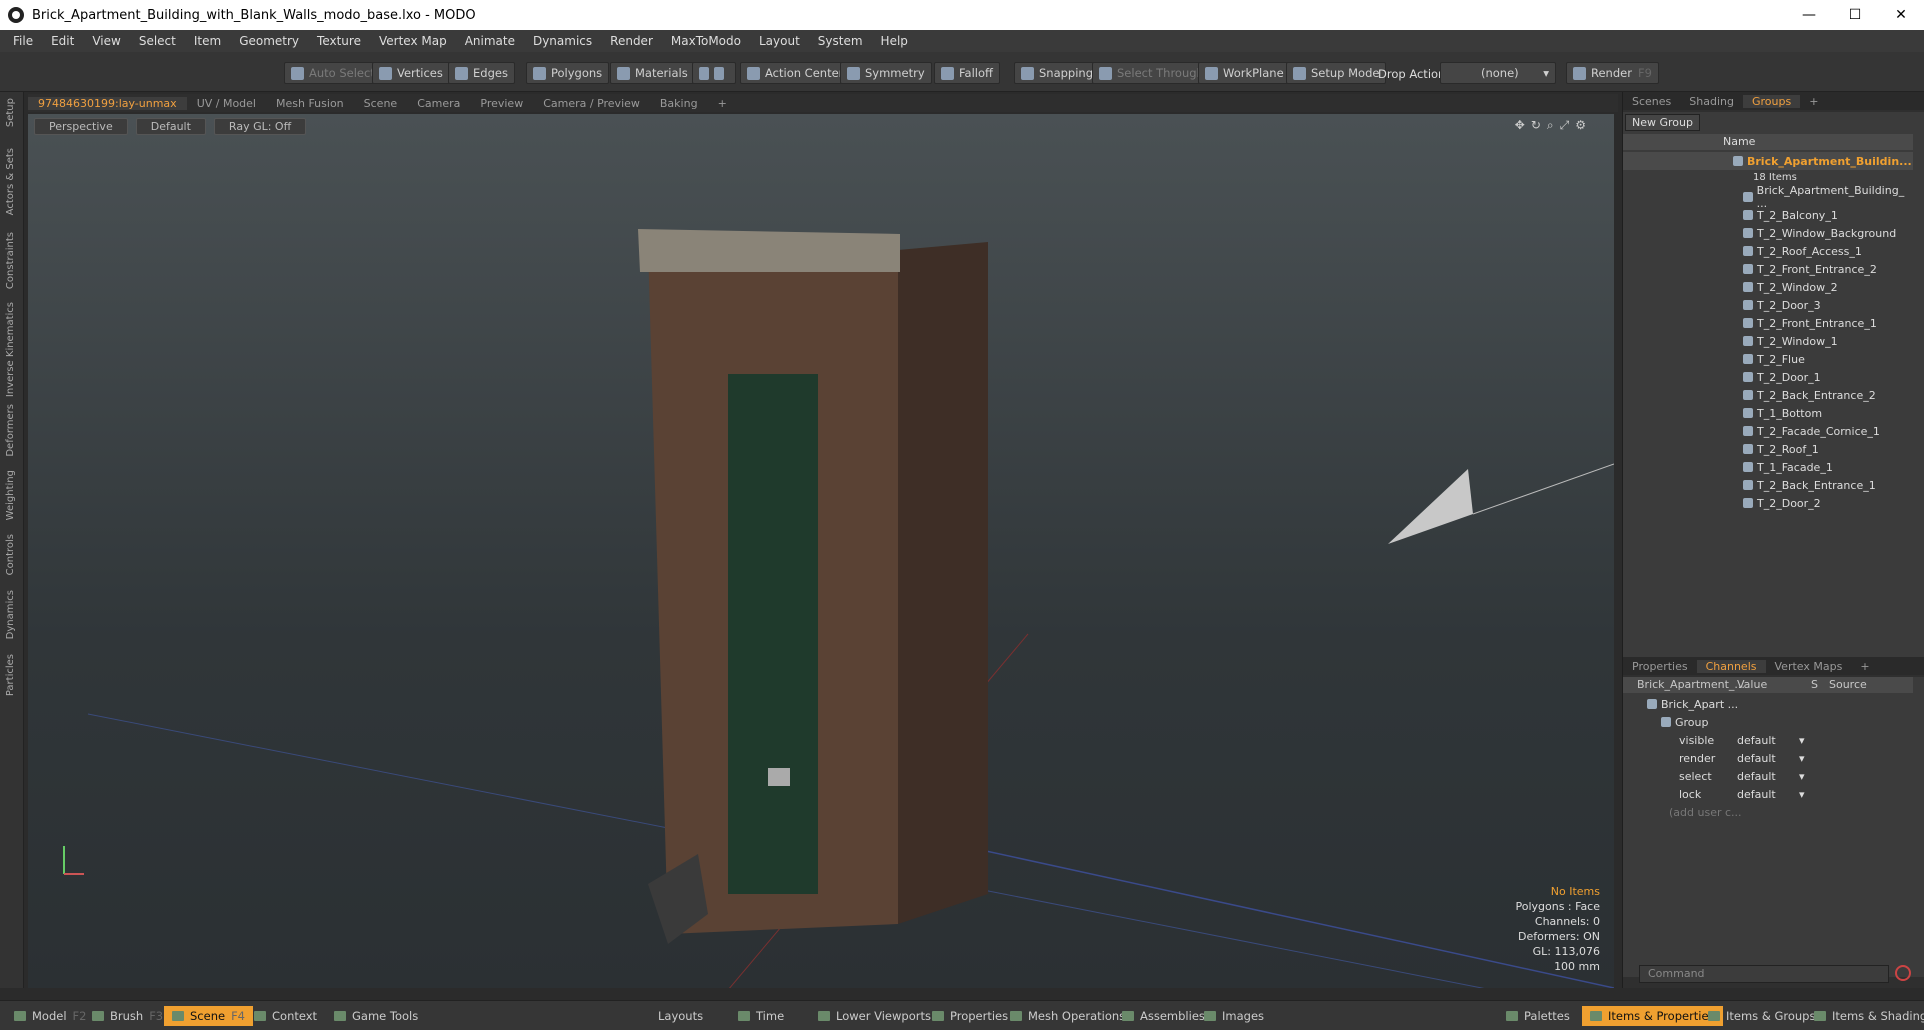  Describe the element at coordinates (10, 614) in the screenshot. I see `side-tab-dynamics: Dynamics` at that location.